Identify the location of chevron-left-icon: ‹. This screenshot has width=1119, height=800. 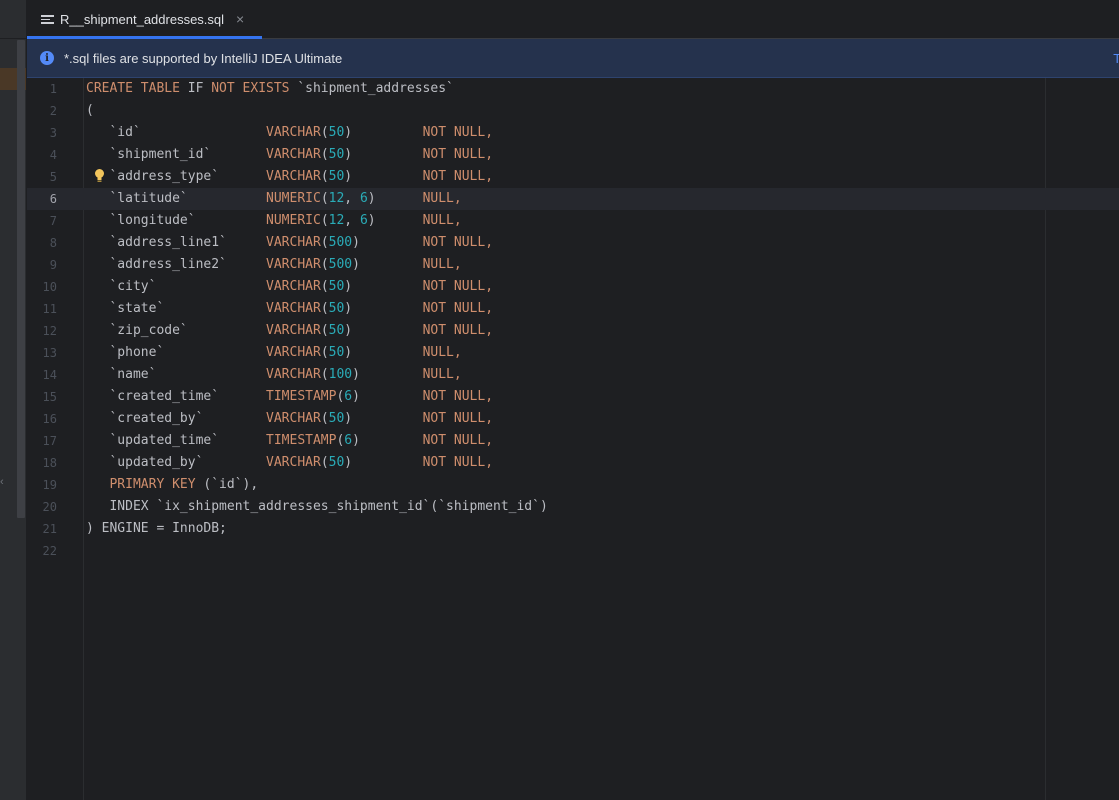
(3, 486).